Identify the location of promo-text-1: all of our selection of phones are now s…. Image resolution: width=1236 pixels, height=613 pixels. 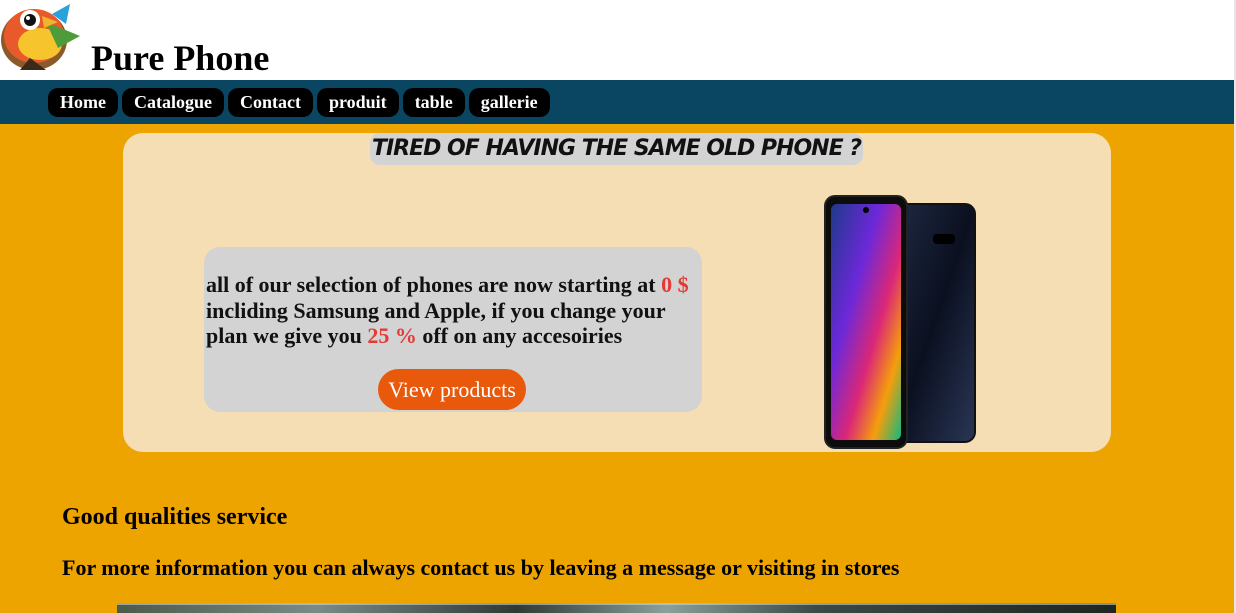
(434, 284).